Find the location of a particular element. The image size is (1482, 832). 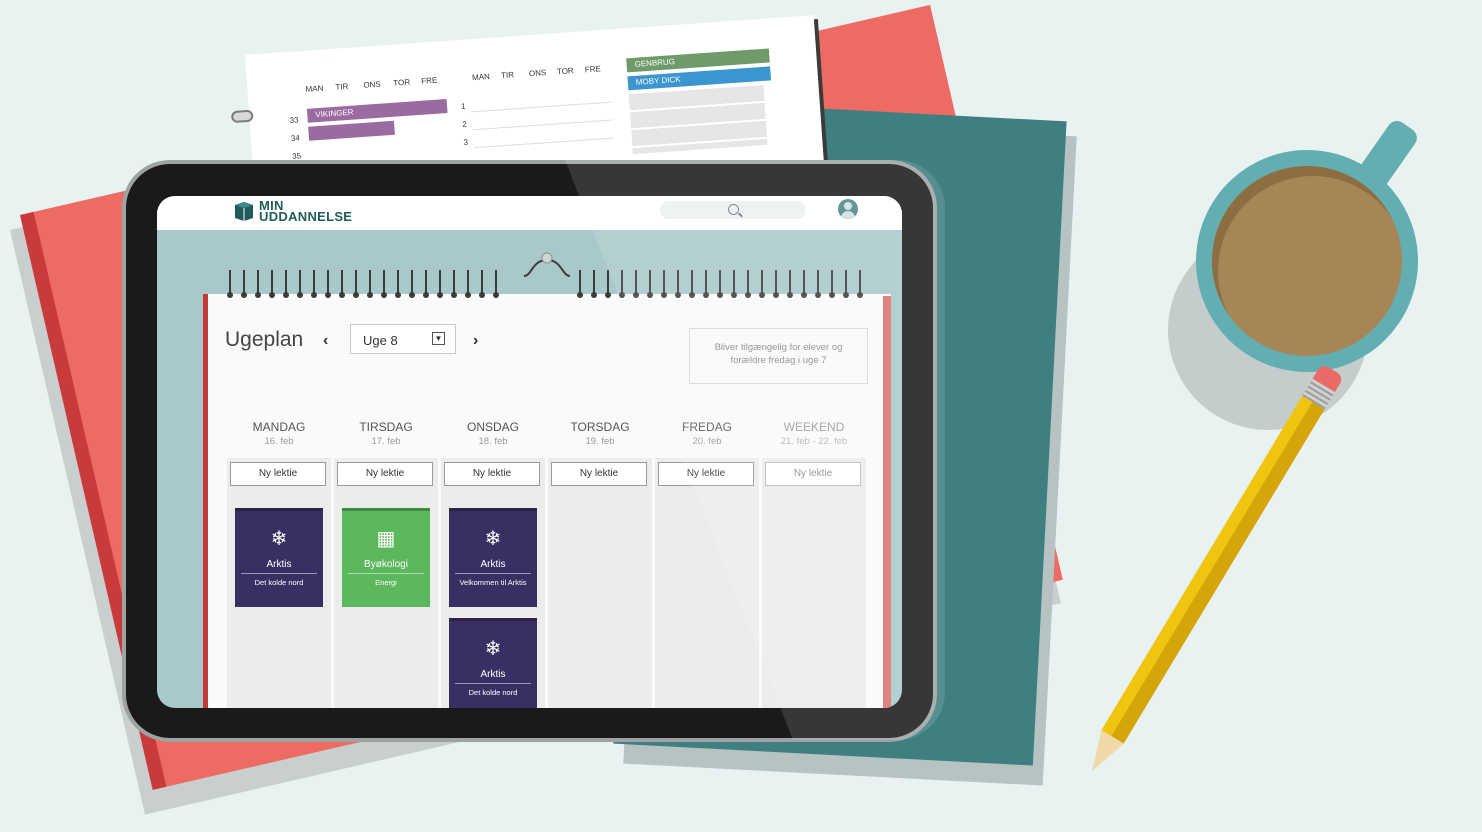

app-logo: MIN UDDANNELSE is located at coordinates (306, 211).